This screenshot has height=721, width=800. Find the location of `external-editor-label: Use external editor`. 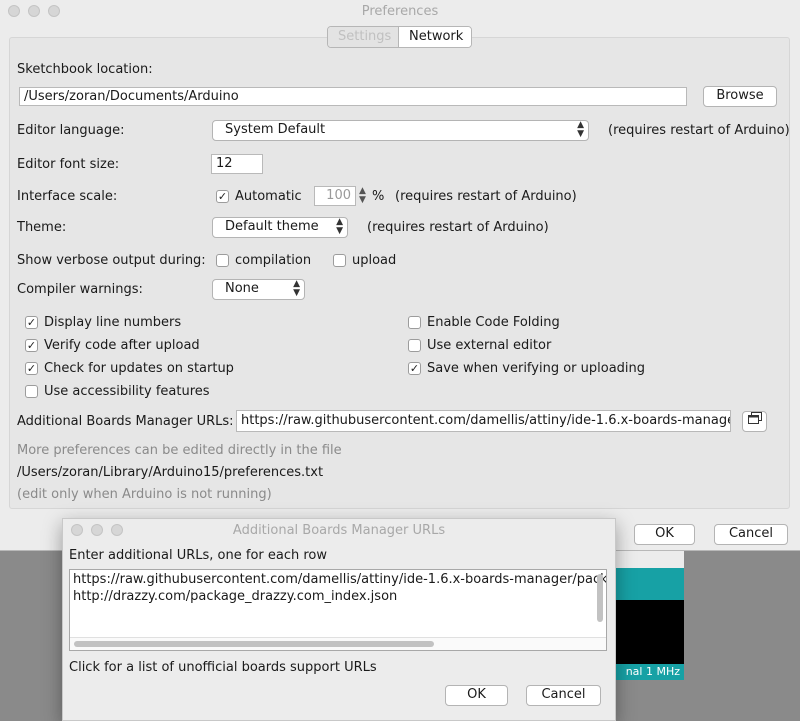

external-editor-label: Use external editor is located at coordinates (489, 345).